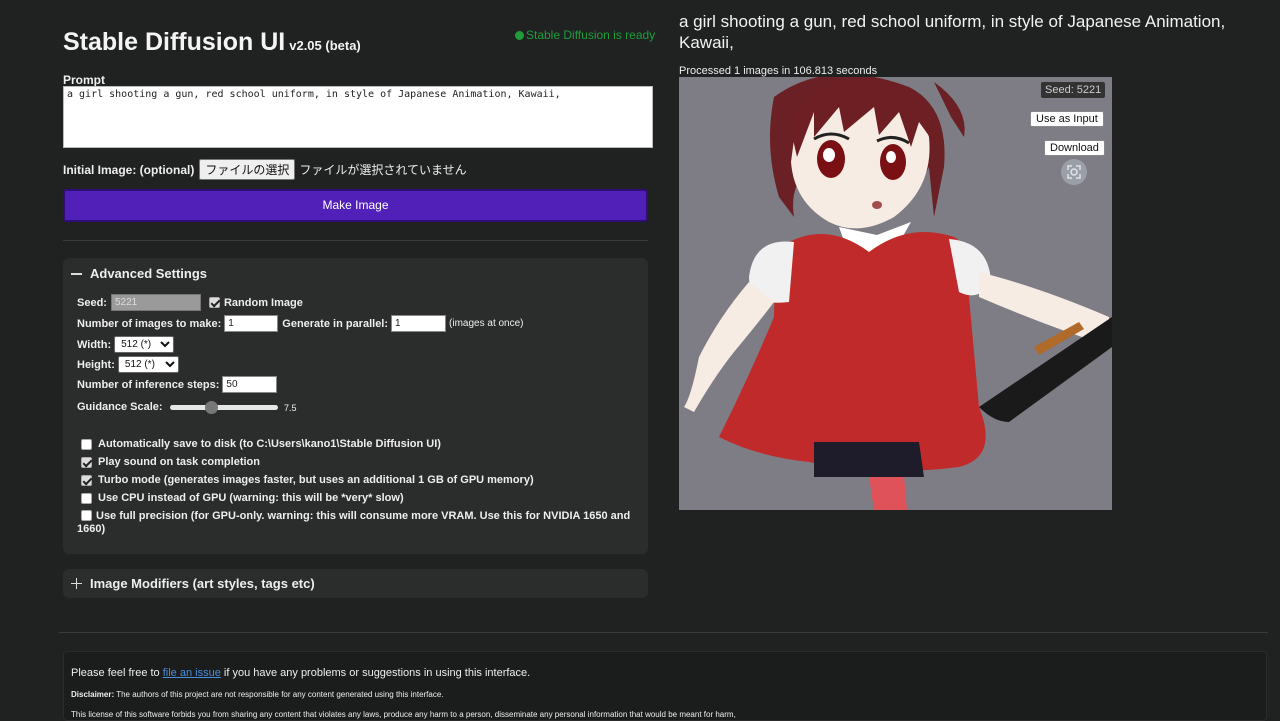  I want to click on turbo-checkbox, so click(86, 480).